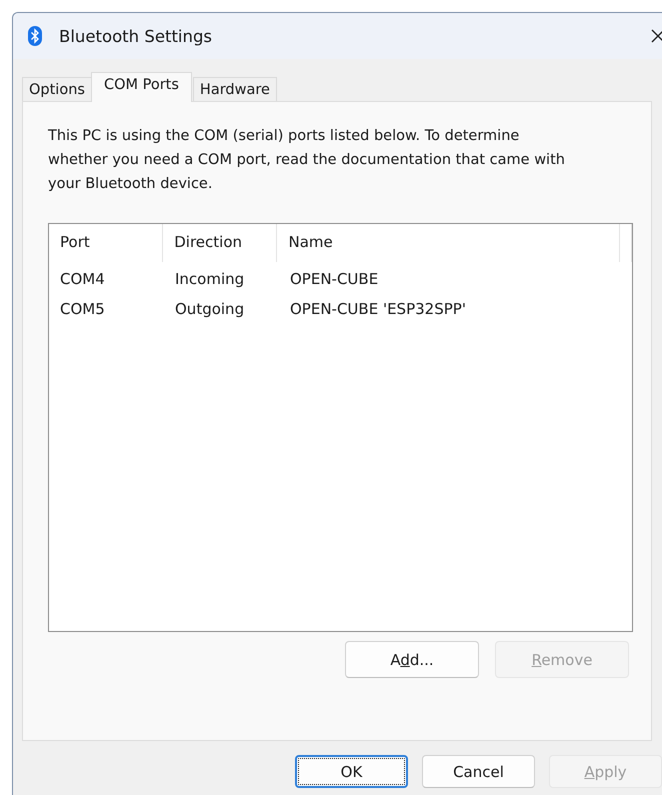 This screenshot has height=795, width=662. Describe the element at coordinates (448, 243) in the screenshot. I see `column-header: Name` at that location.